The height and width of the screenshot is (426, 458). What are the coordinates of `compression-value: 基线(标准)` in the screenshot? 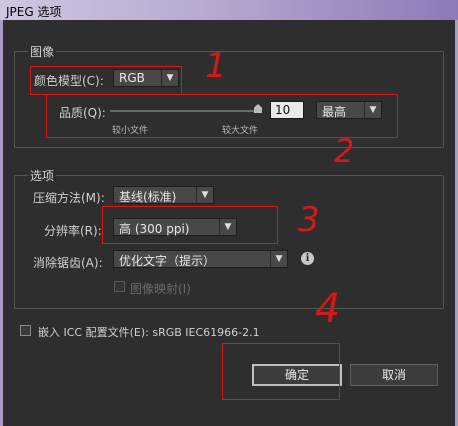 It's located at (148, 197).